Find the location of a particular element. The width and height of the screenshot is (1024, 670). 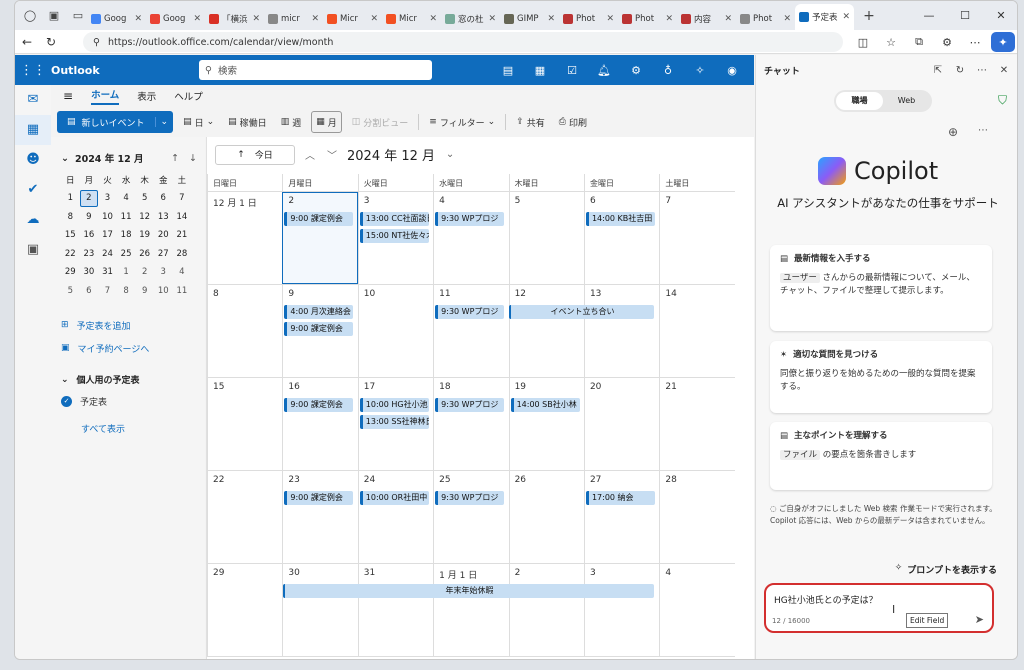

apps-icon: ▣ is located at coordinates (33, 250).